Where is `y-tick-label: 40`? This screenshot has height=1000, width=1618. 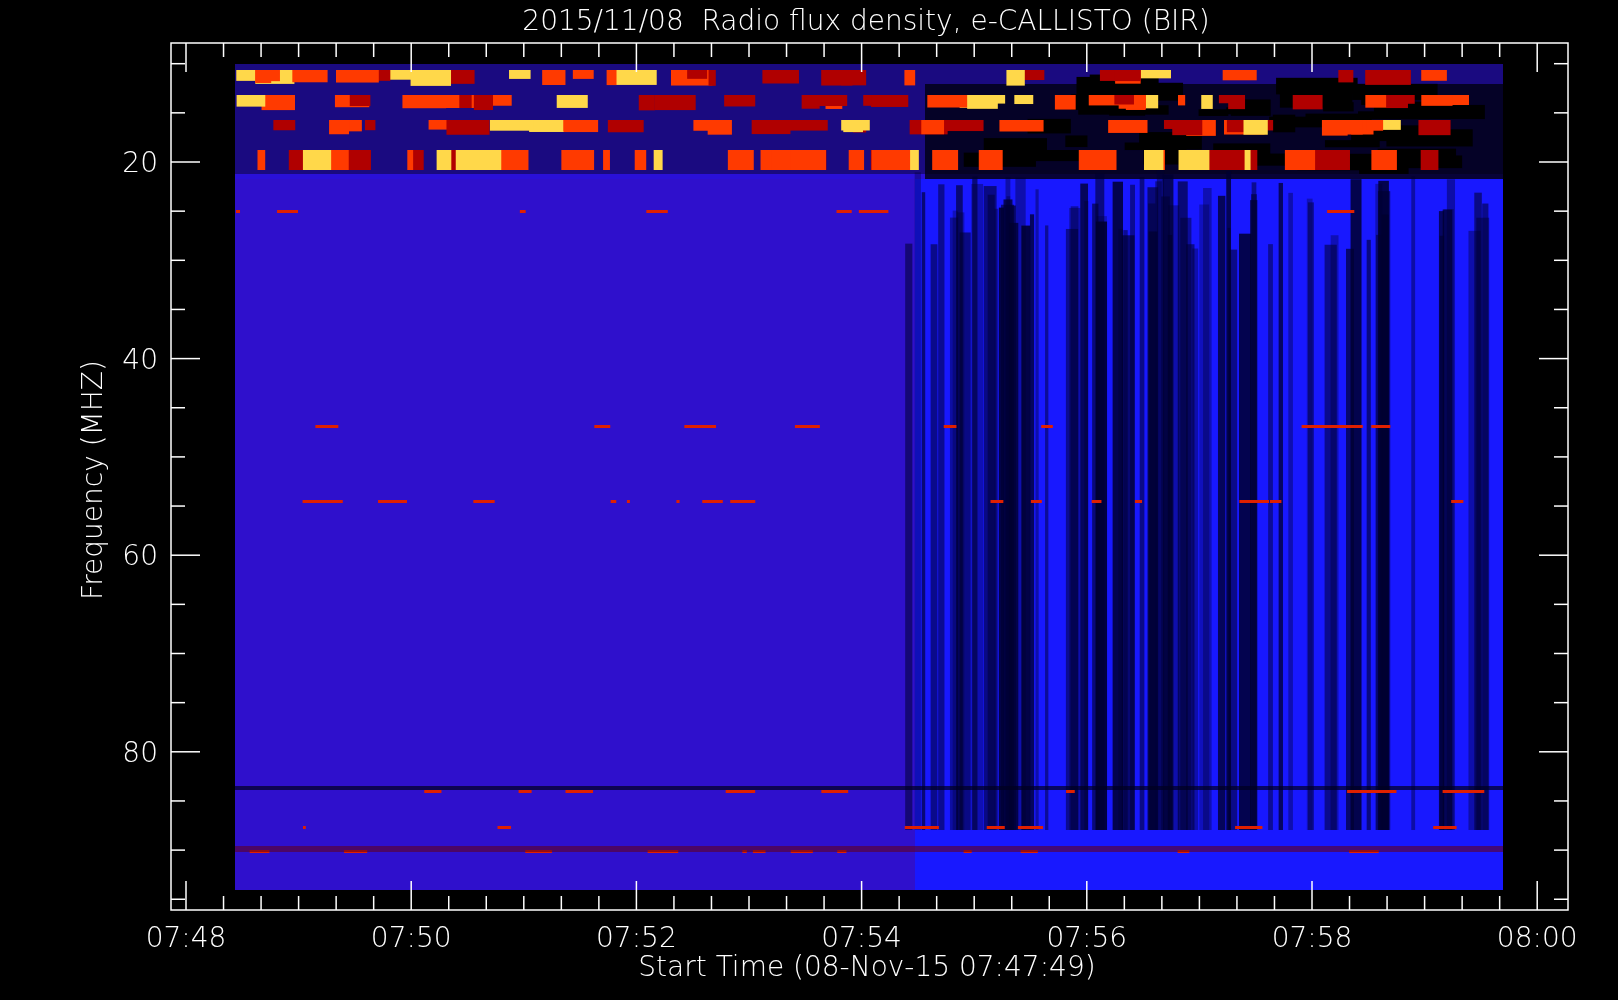 y-tick-label: 40 is located at coordinates (140, 359).